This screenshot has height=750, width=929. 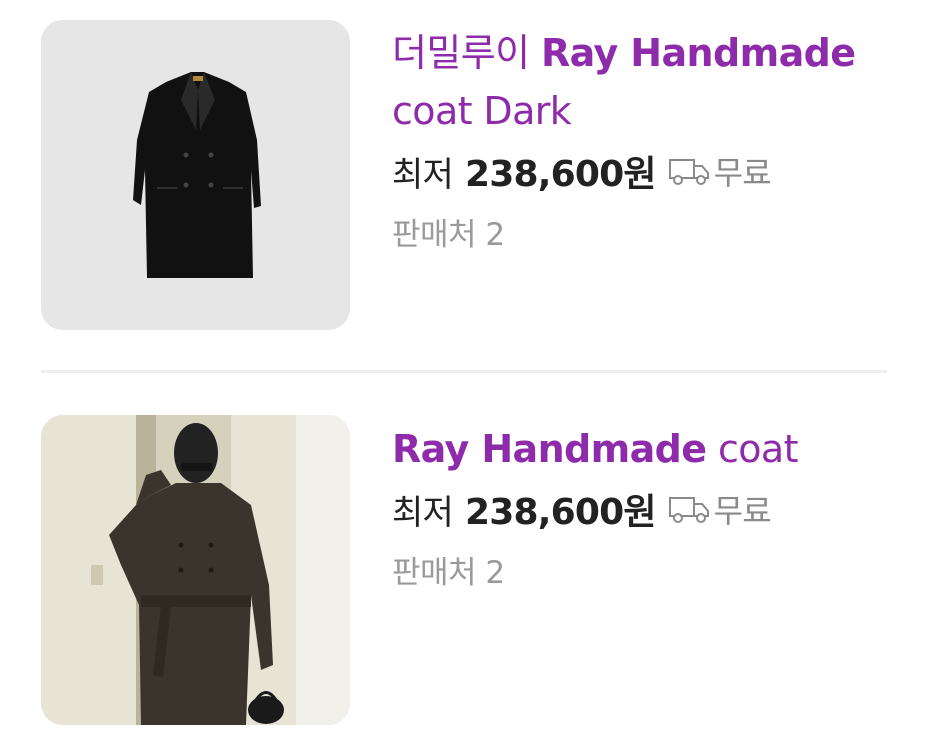 I want to click on model-photo, so click(x=195, y=570).